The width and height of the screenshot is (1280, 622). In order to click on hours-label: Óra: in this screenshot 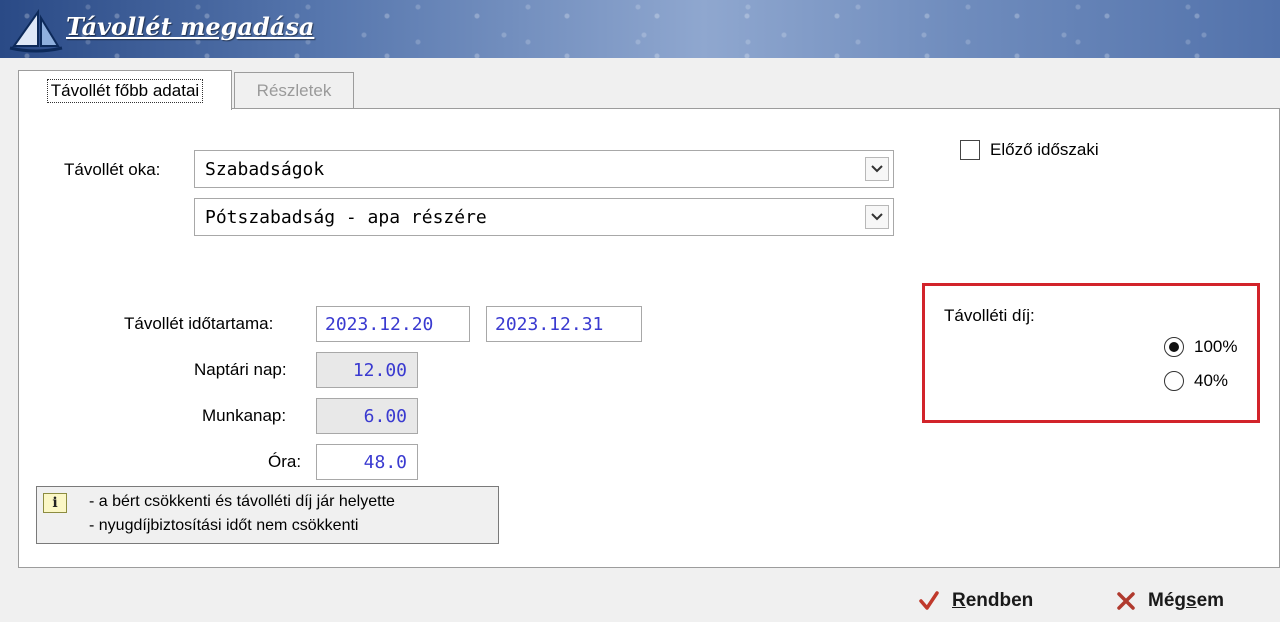, I will do `click(285, 461)`.